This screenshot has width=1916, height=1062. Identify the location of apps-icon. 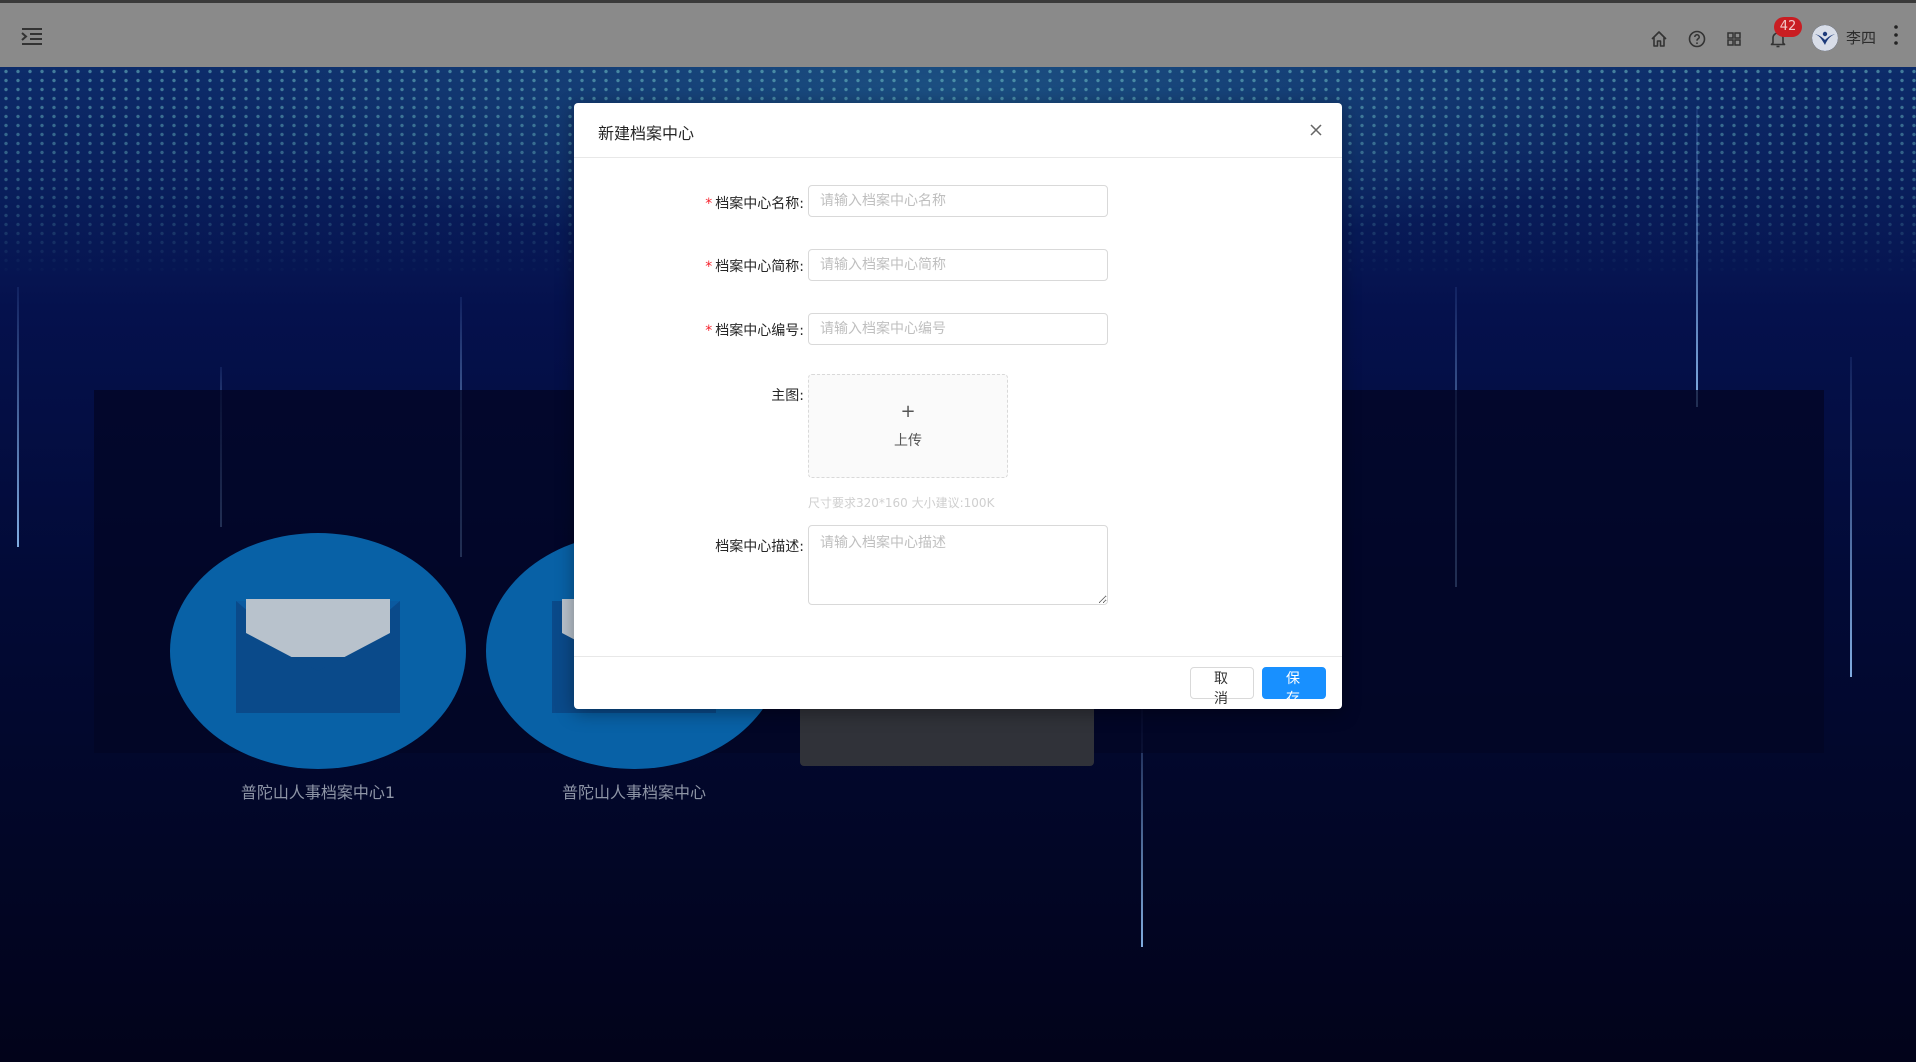
(1734, 39).